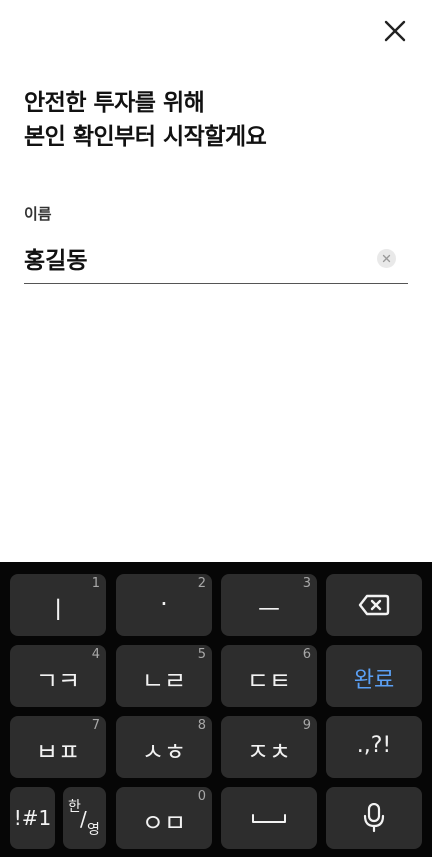  What do you see at coordinates (269, 681) in the screenshot?
I see `key-label: ㄷㅌ` at bounding box center [269, 681].